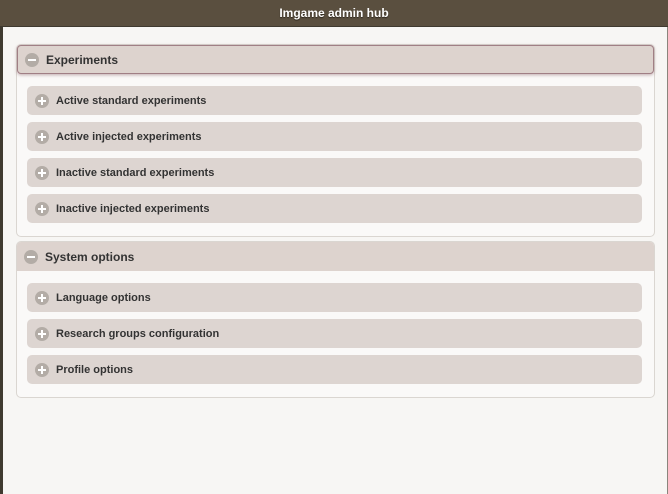  What do you see at coordinates (103, 297) in the screenshot?
I see `item-label: Language options` at bounding box center [103, 297].